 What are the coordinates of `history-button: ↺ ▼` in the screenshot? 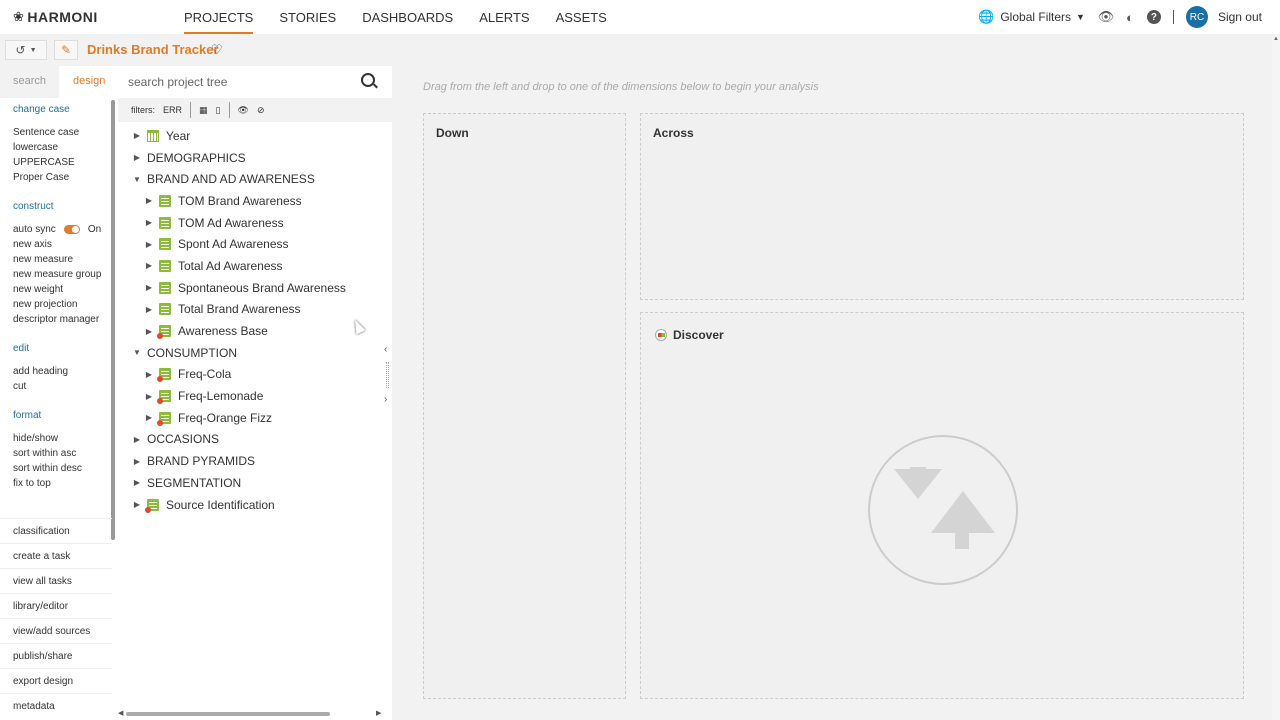 It's located at (26, 50).